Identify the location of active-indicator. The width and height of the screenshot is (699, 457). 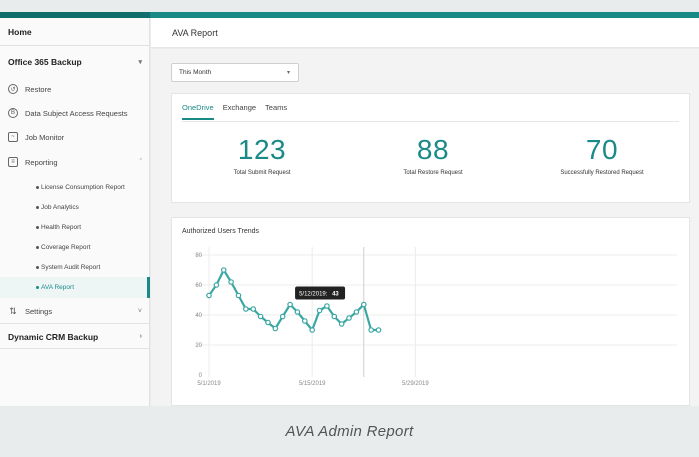
(148, 287).